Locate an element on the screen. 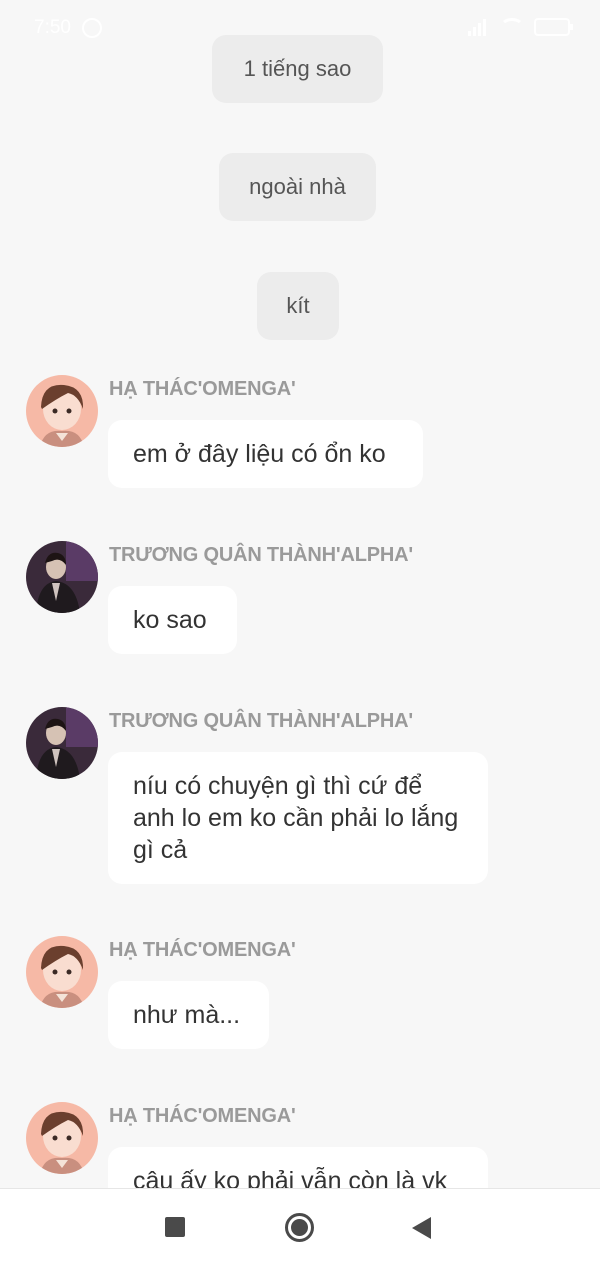 This screenshot has height=1267, width=600. message-text: em ở đây liệu có ổn ko is located at coordinates (259, 454).